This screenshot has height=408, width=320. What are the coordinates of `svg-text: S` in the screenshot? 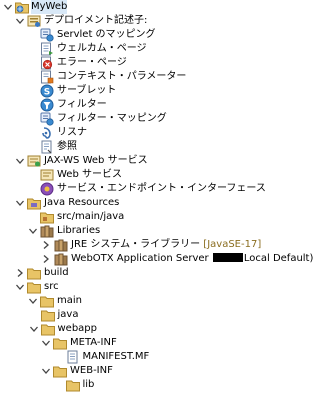 It's located at (47, 93).